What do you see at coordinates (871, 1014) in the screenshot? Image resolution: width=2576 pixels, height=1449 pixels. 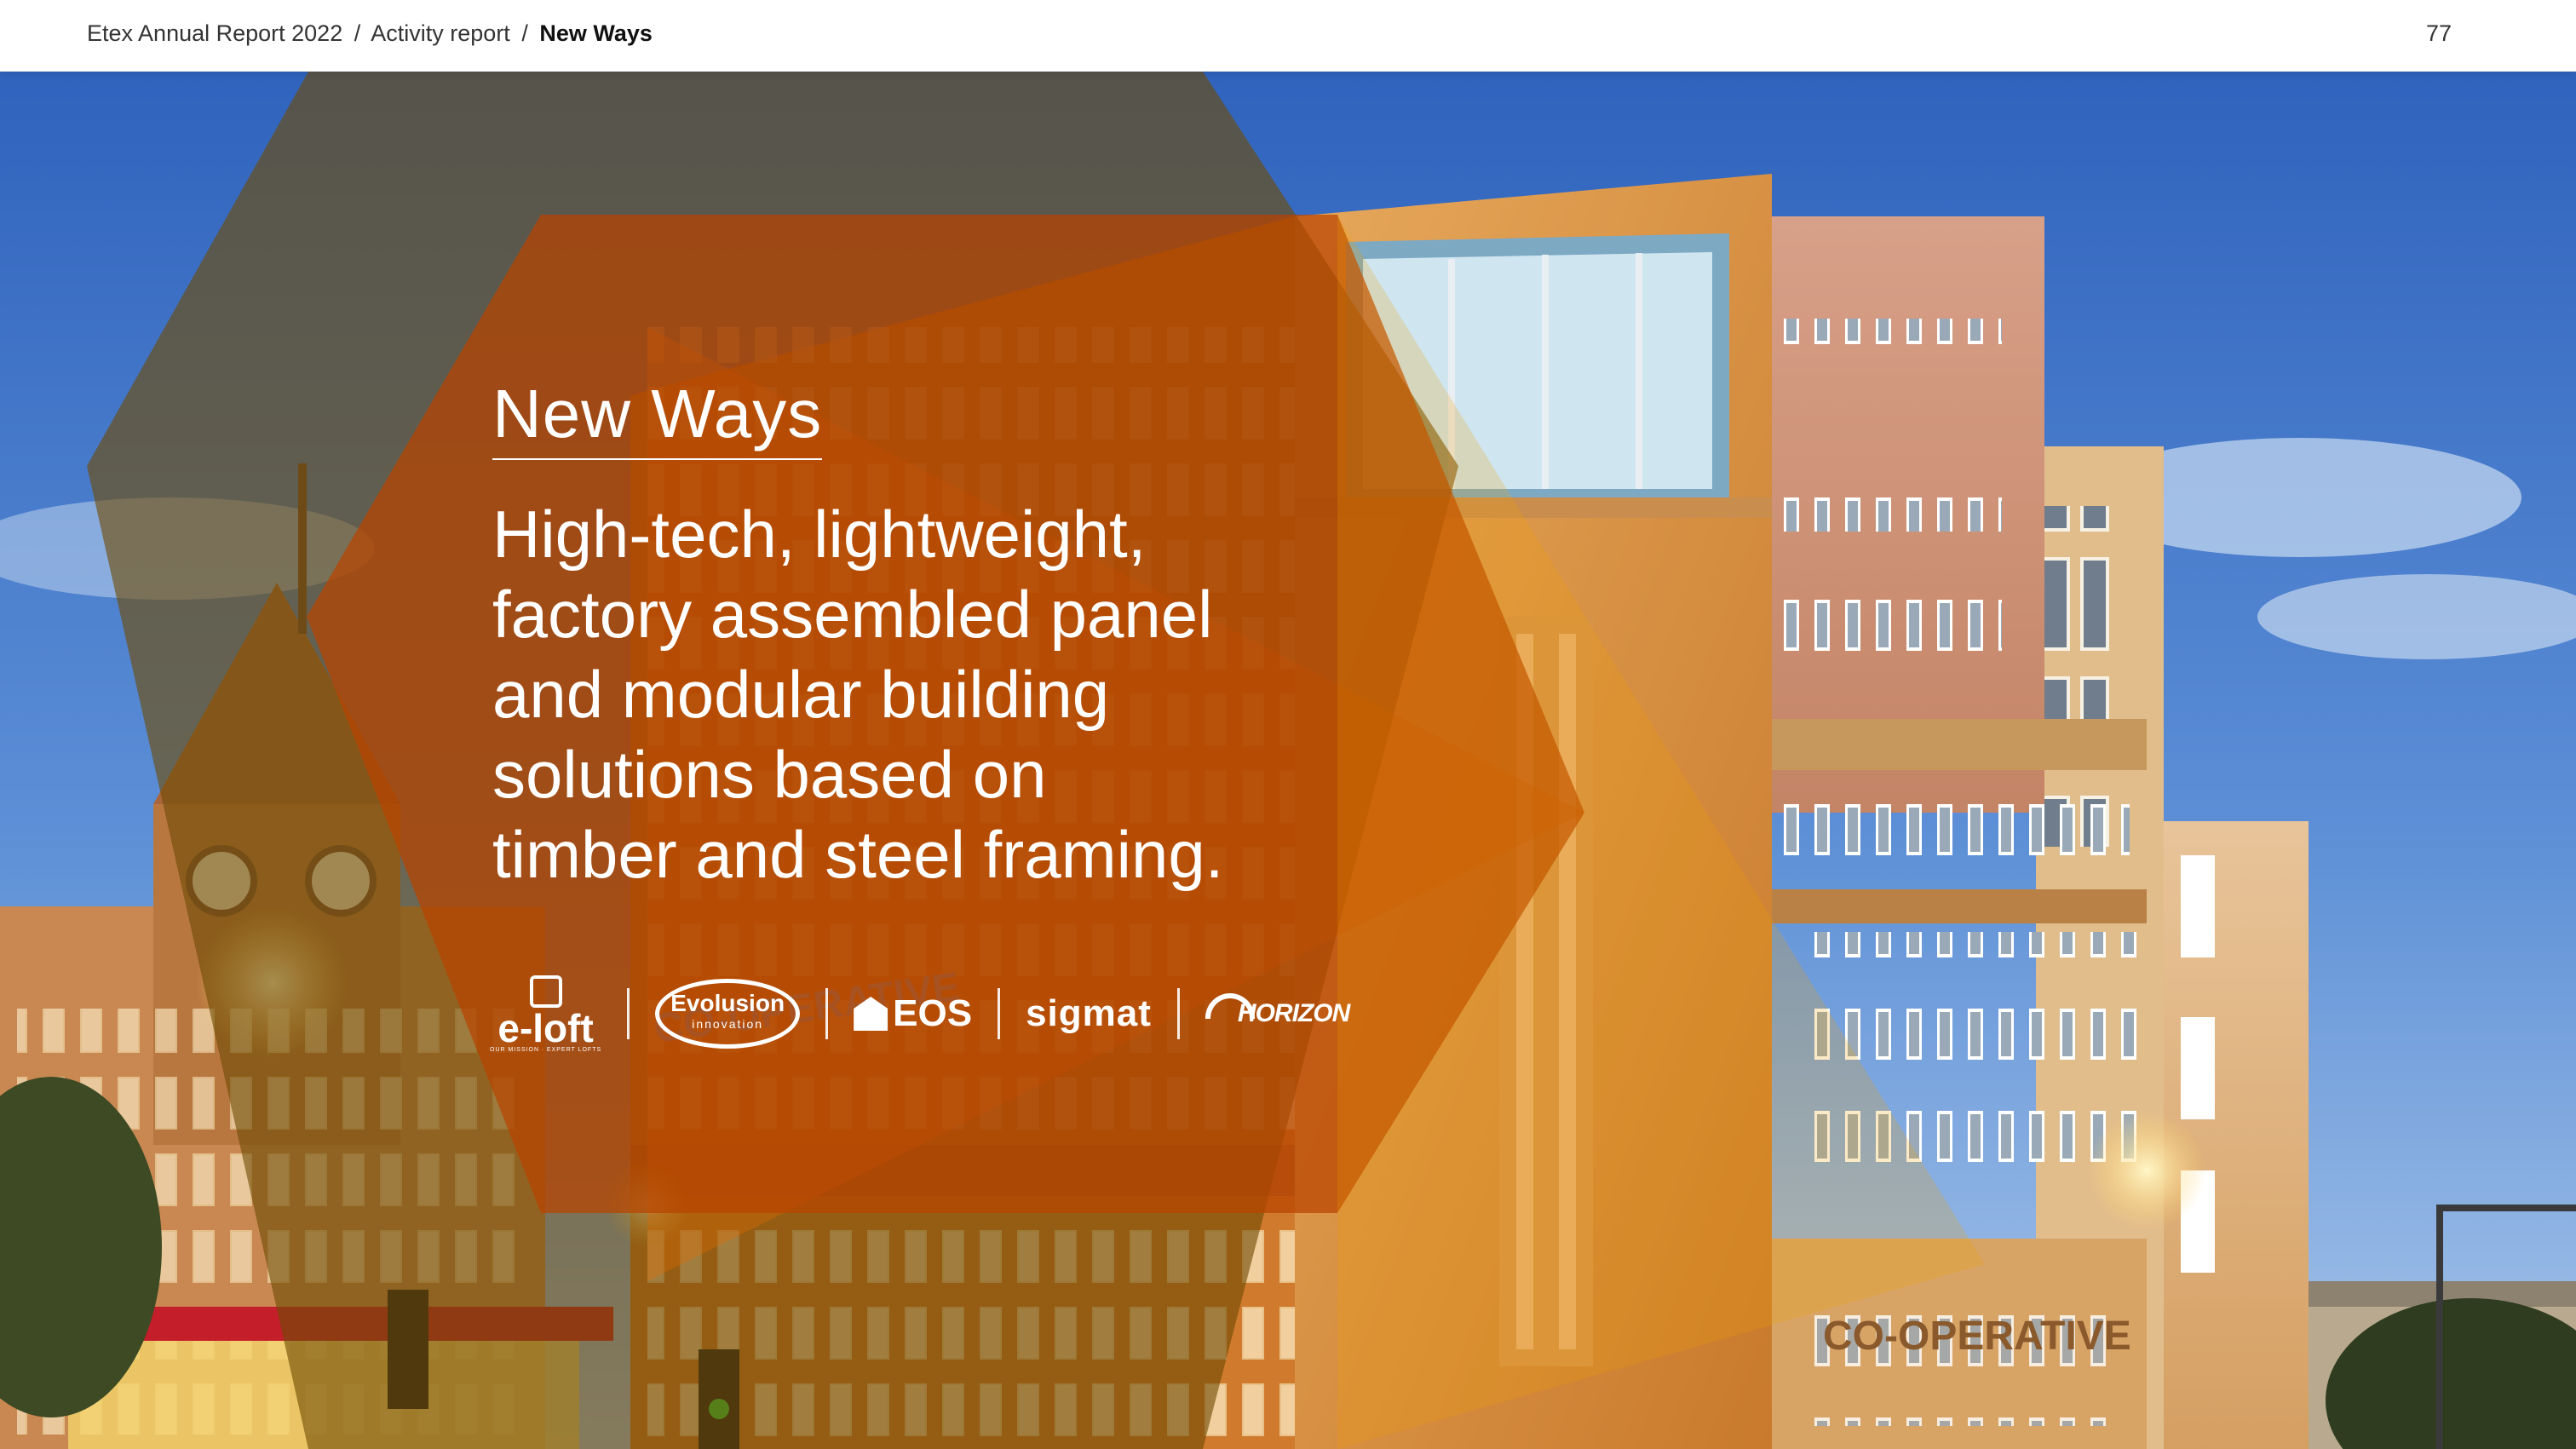 I see `house-icon` at bounding box center [871, 1014].